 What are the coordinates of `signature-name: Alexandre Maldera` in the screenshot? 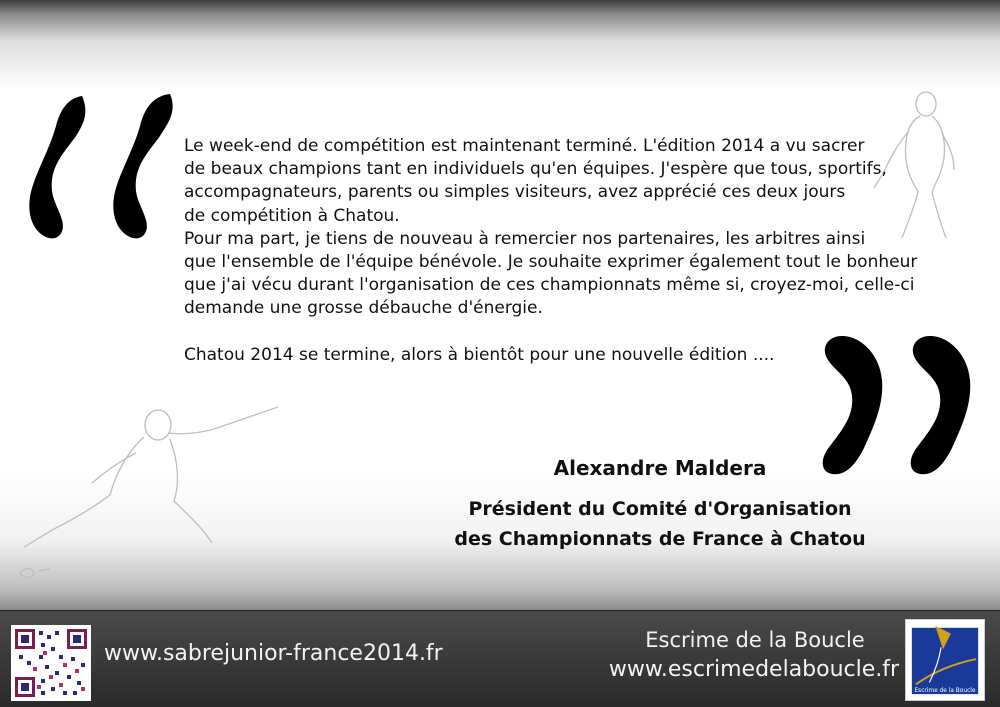 It's located at (660, 468).